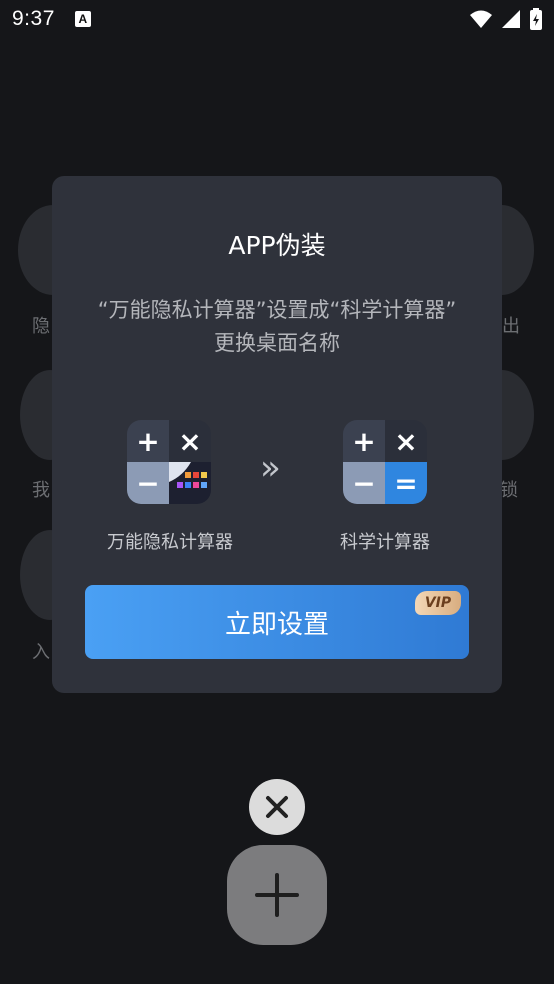 The height and width of the screenshot is (984, 554). I want to click on science-calculator-icon: + × − =, so click(385, 462).